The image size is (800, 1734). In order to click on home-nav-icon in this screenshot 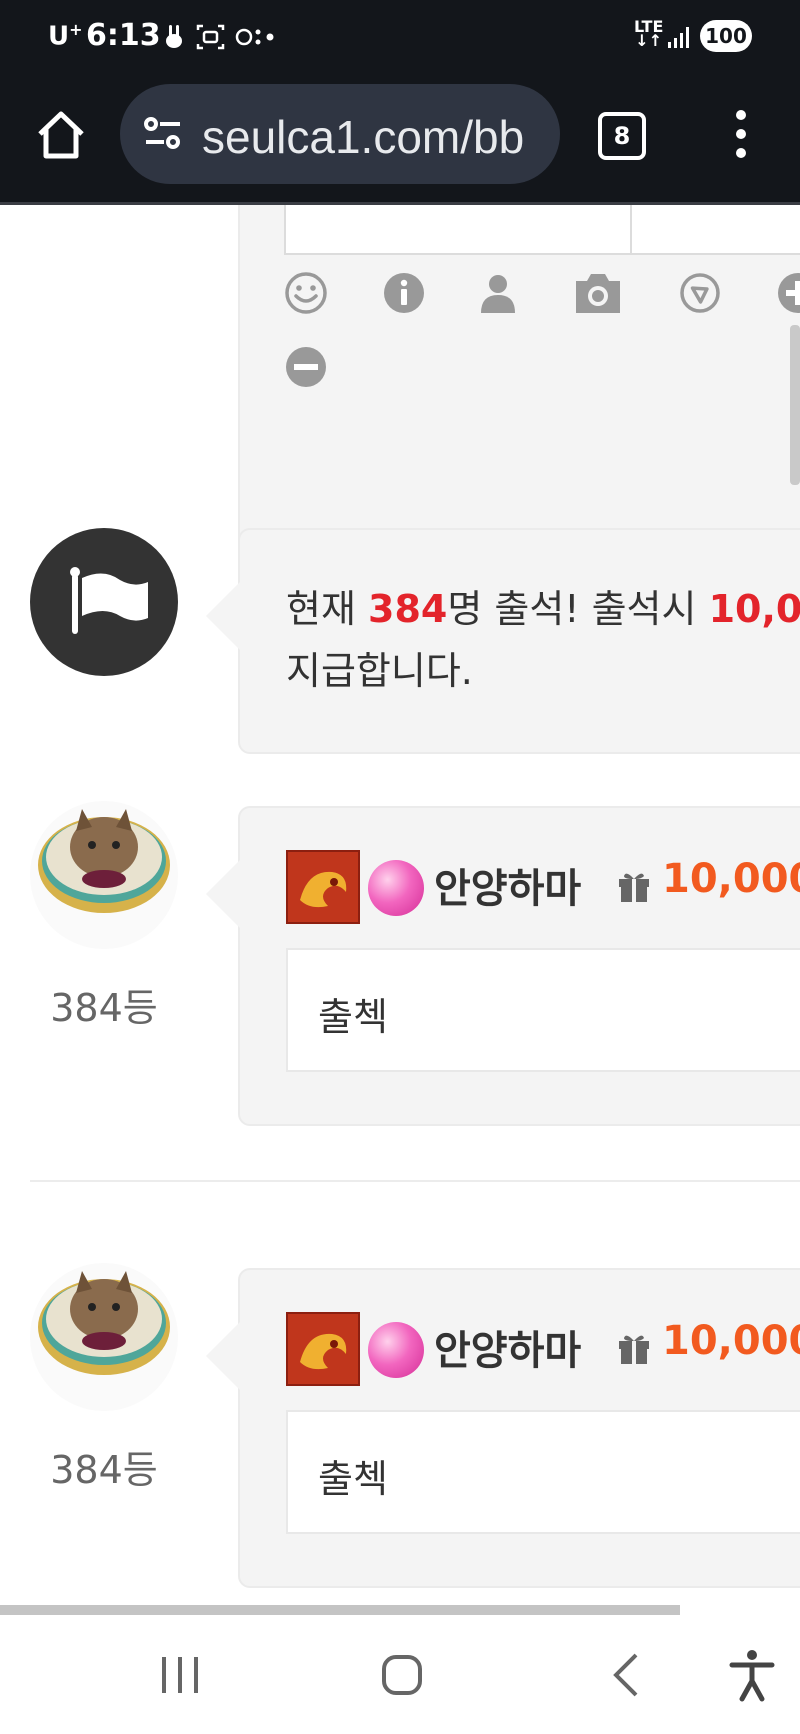, I will do `click(402, 1675)`.